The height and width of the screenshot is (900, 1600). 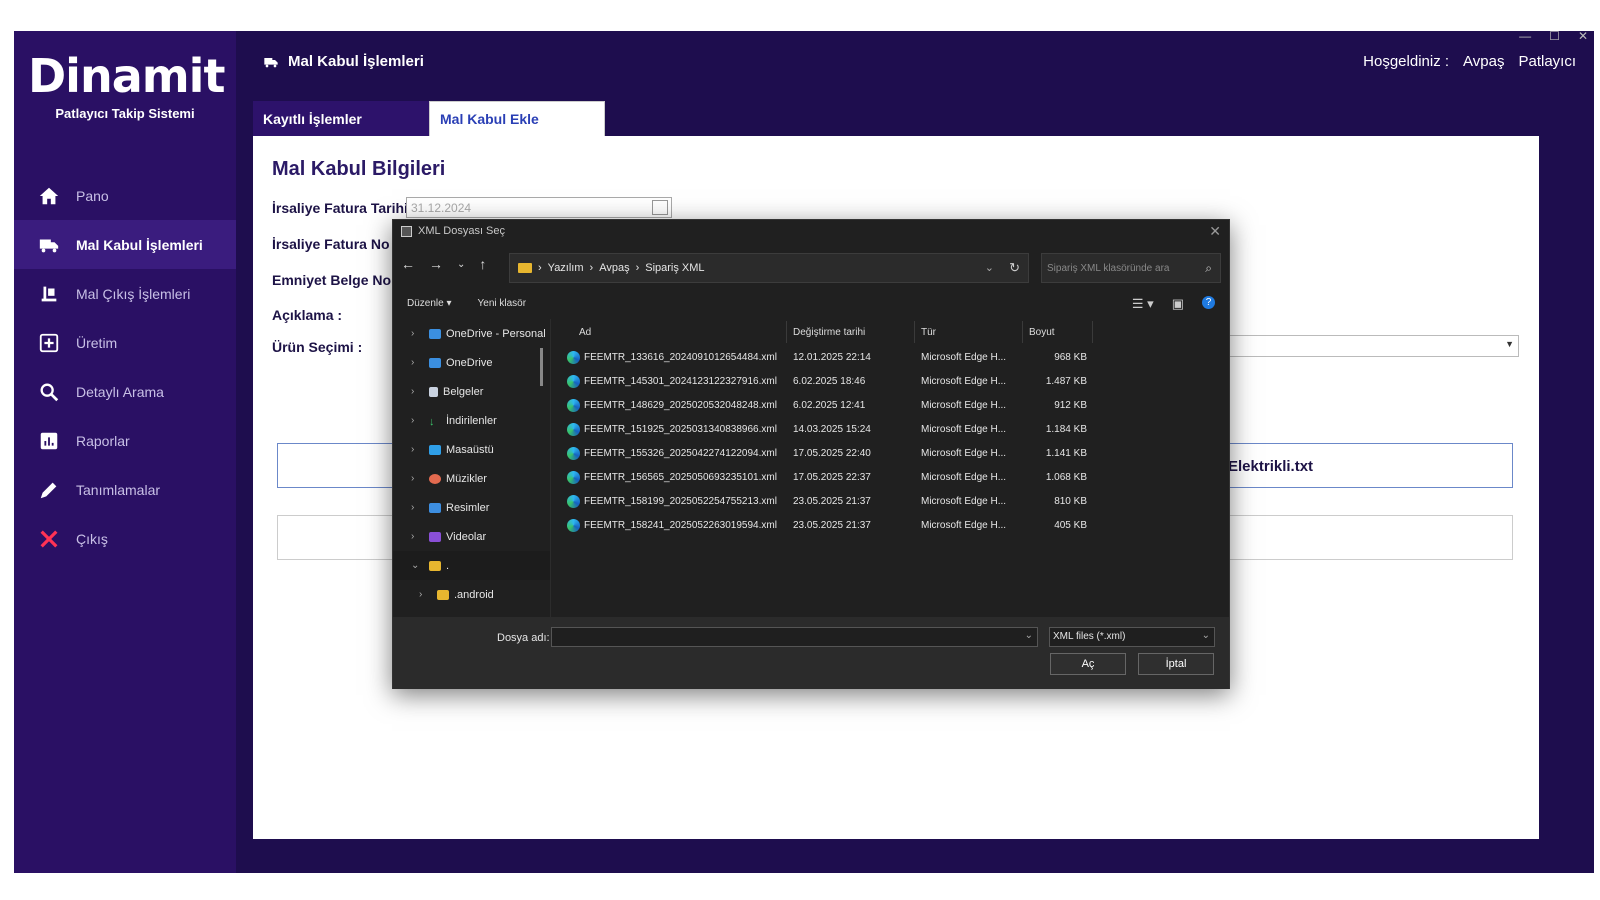 What do you see at coordinates (125, 195) in the screenshot?
I see `sidebar-item-pano: Pano` at bounding box center [125, 195].